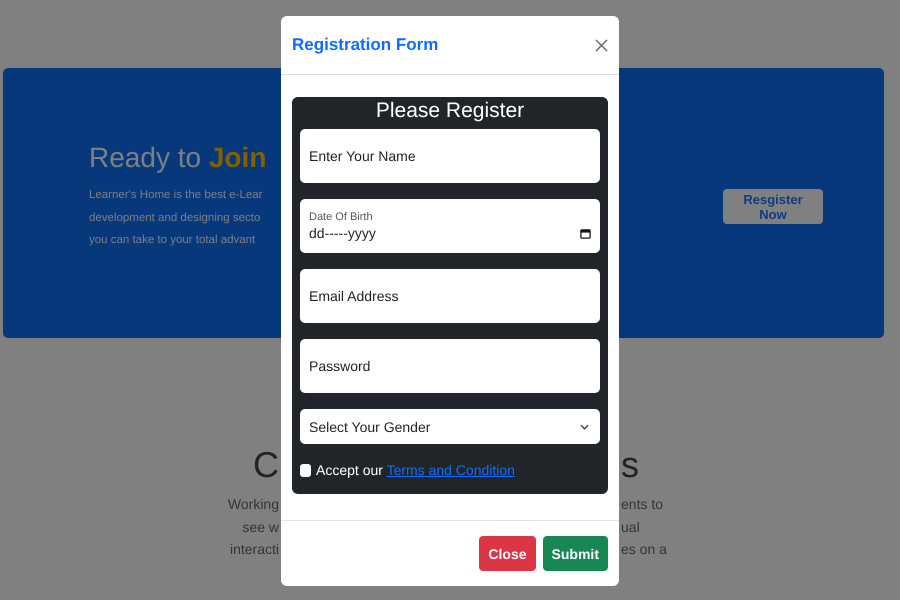  I want to click on terms-checkbox, so click(305, 470).